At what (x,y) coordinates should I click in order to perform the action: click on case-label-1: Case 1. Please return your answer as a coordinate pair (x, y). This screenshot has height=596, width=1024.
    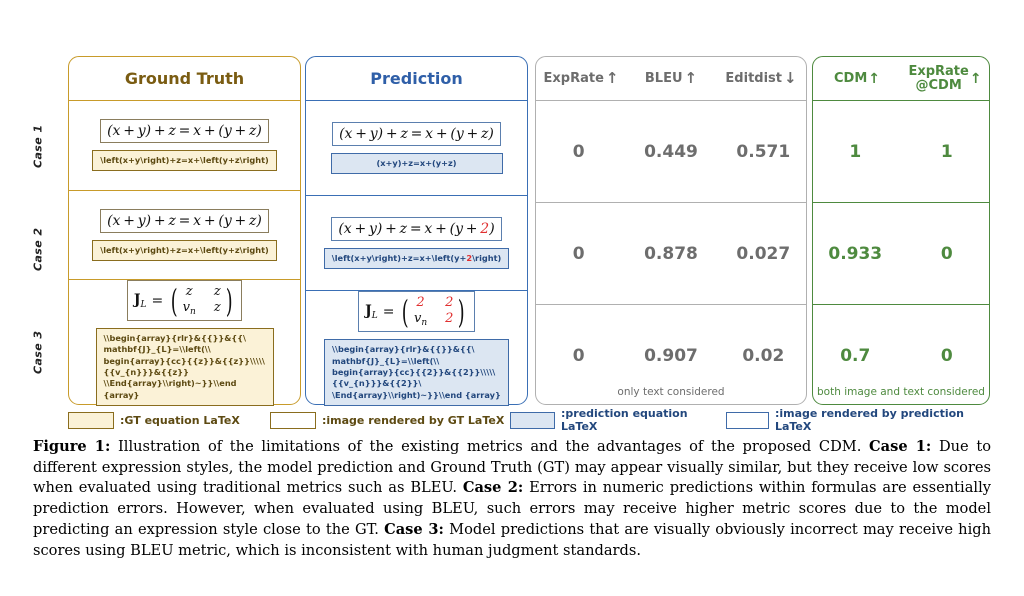
    Looking at the image, I should click on (38, 146).